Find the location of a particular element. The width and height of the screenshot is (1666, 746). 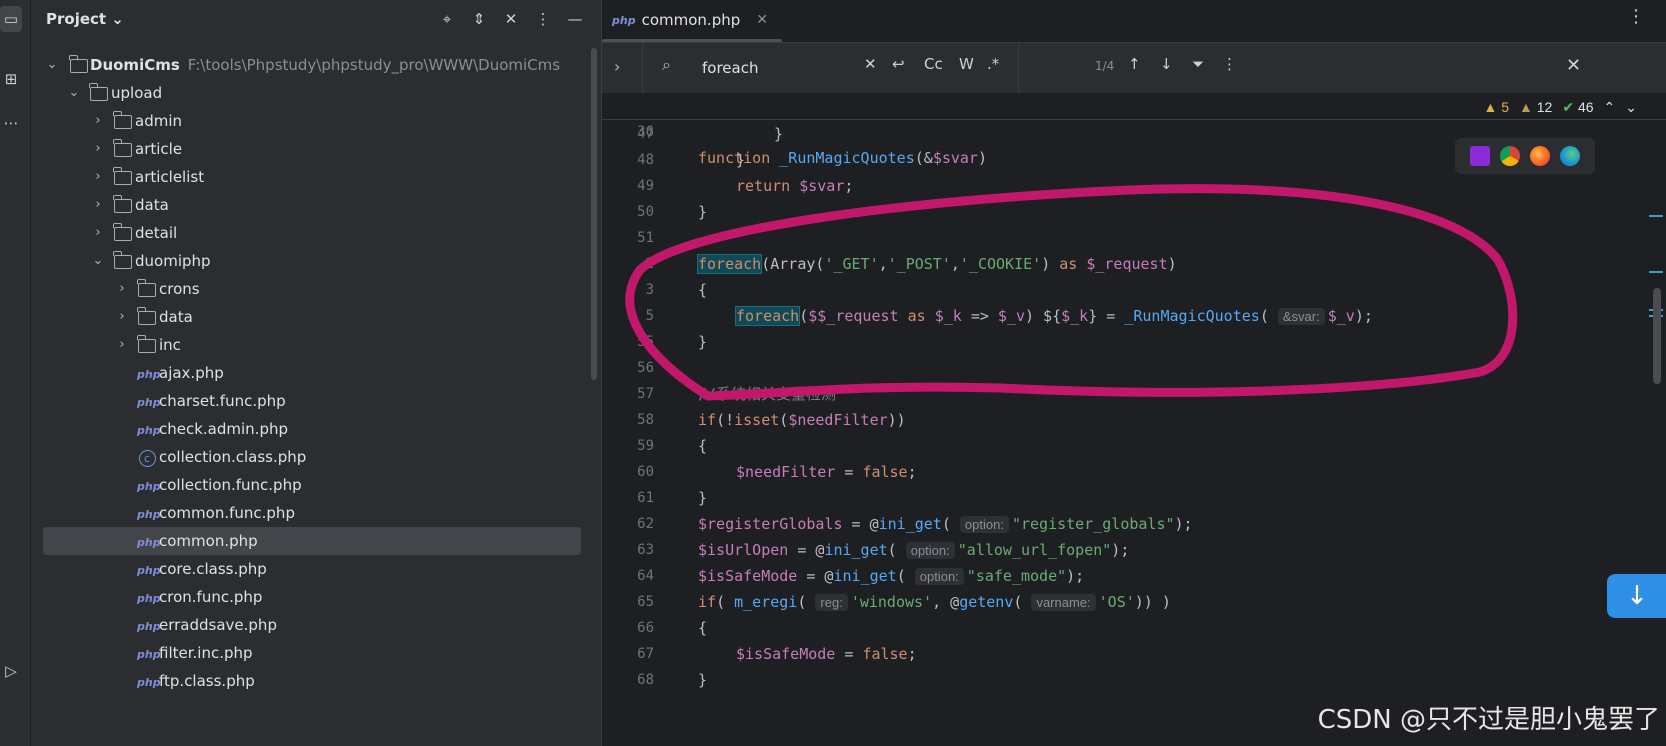

code-line: 58 if(!isset($needFilter)) is located at coordinates (771, 420).